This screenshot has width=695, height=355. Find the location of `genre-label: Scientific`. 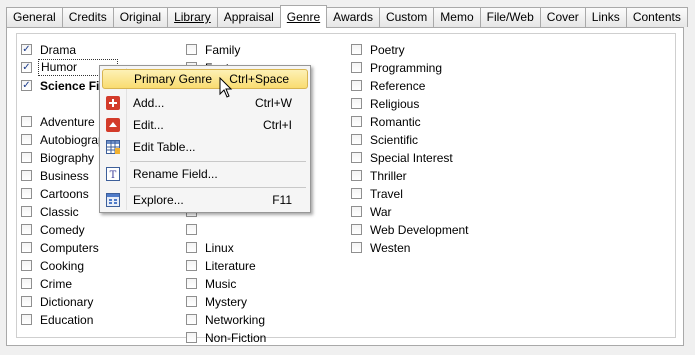

genre-label: Scientific is located at coordinates (394, 140).